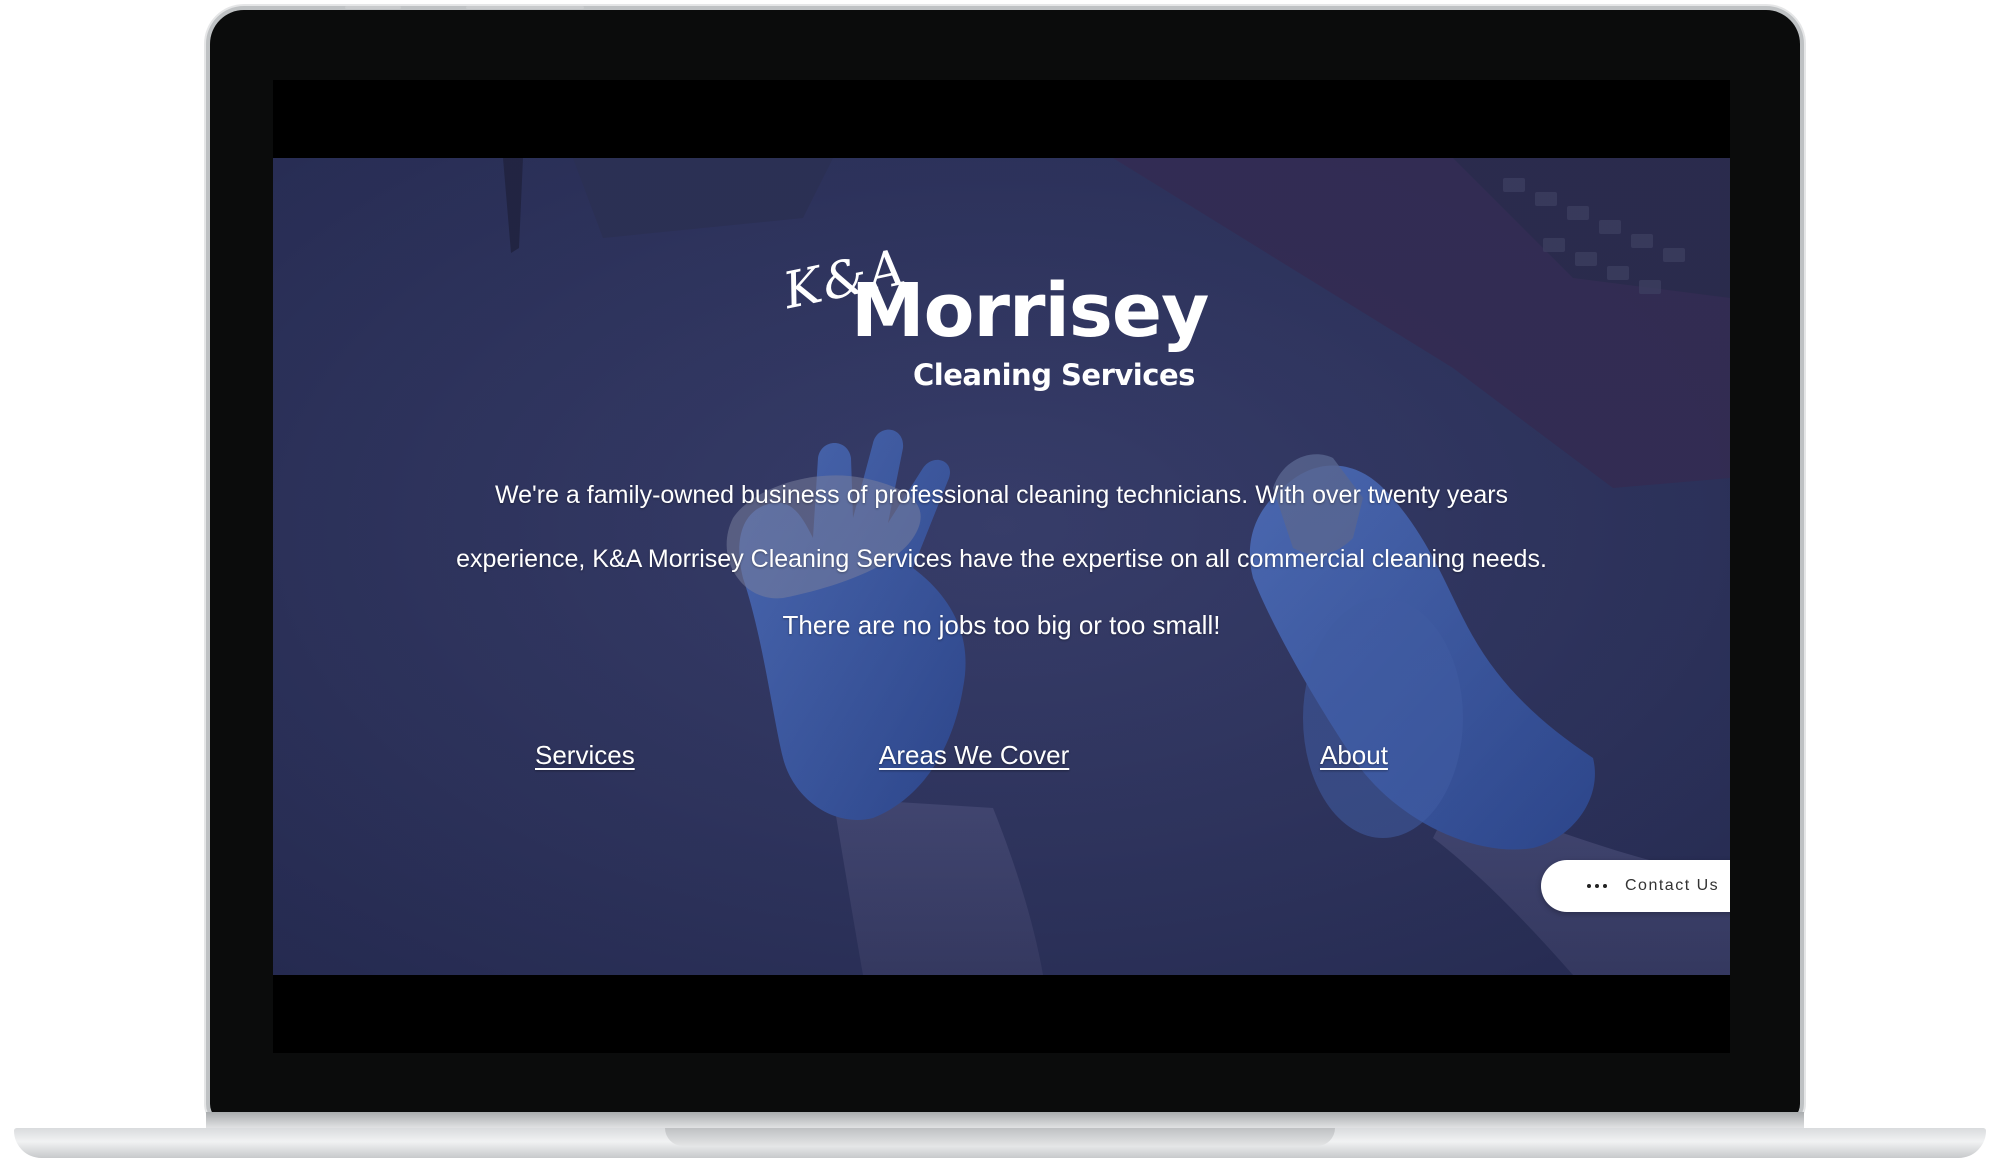 The image size is (2000, 1161). I want to click on nav-link-about: About, so click(1354, 755).